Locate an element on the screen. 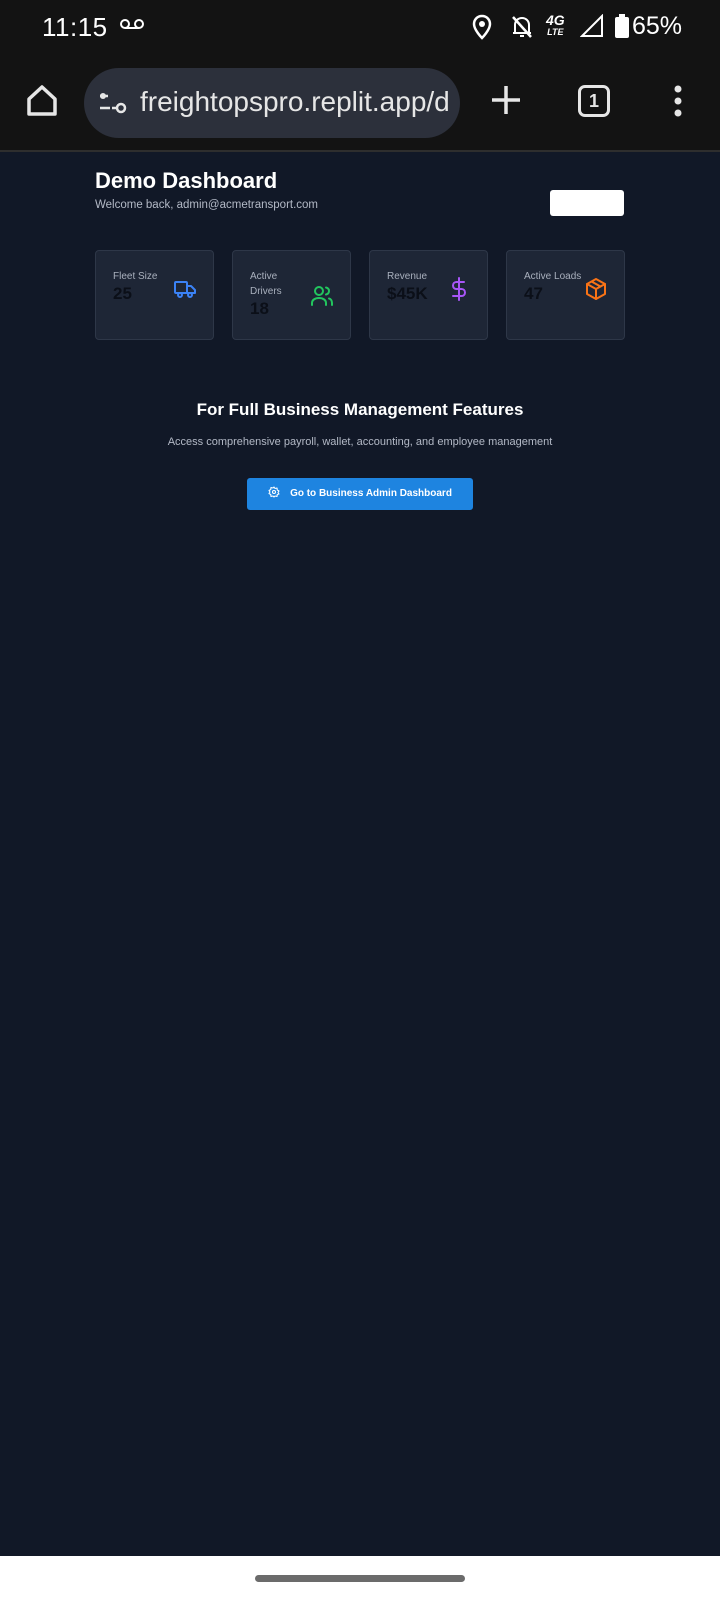 The height and width of the screenshot is (1600, 720). voicemail-icon is located at coordinates (132, 26).